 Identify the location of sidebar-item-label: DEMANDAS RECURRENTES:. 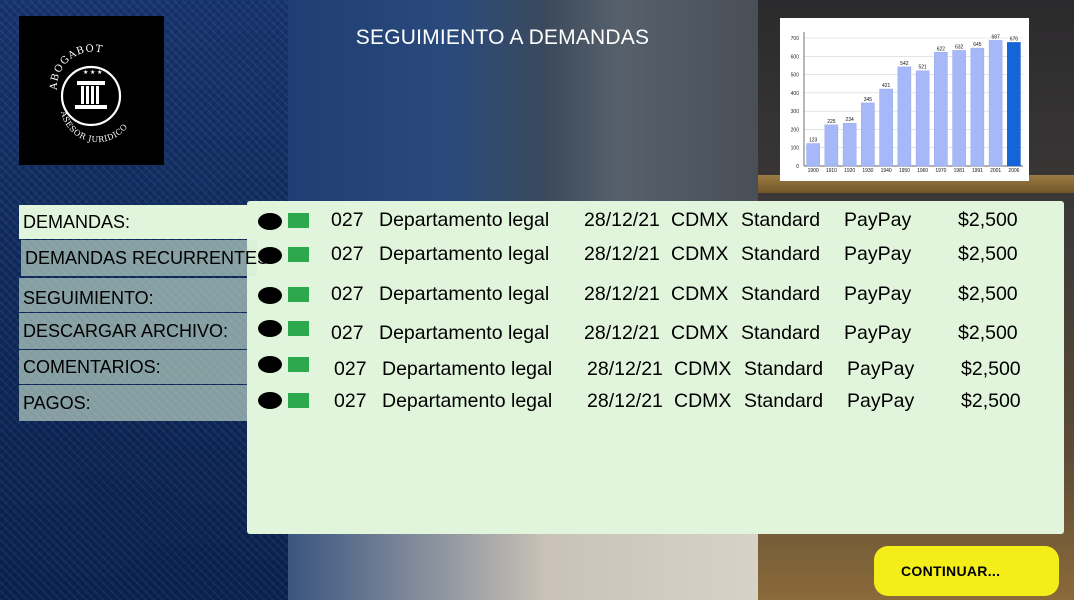
(150, 257).